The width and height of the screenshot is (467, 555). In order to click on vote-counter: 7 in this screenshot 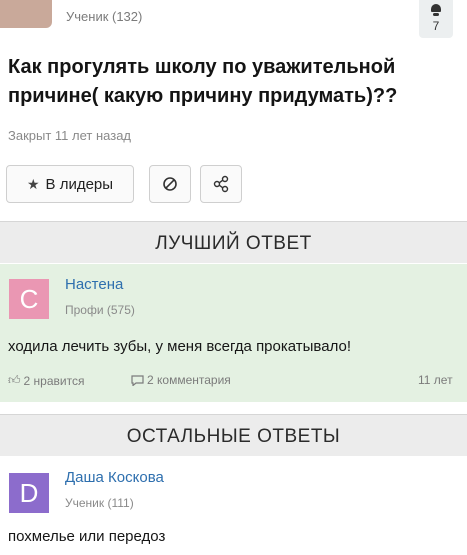, I will do `click(436, 19)`.